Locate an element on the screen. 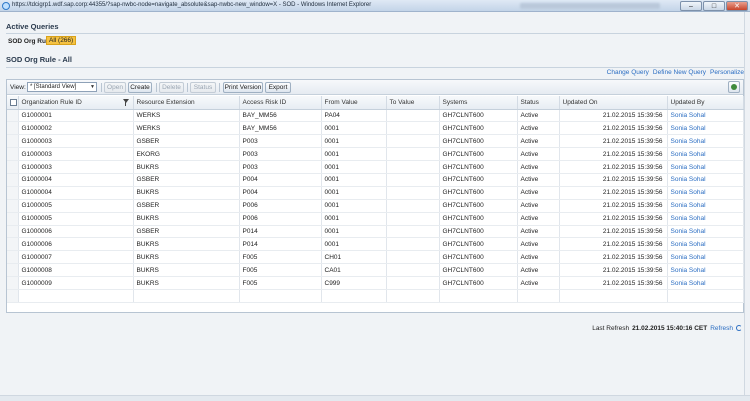  from-value-cell: PA04 is located at coordinates (354, 116).